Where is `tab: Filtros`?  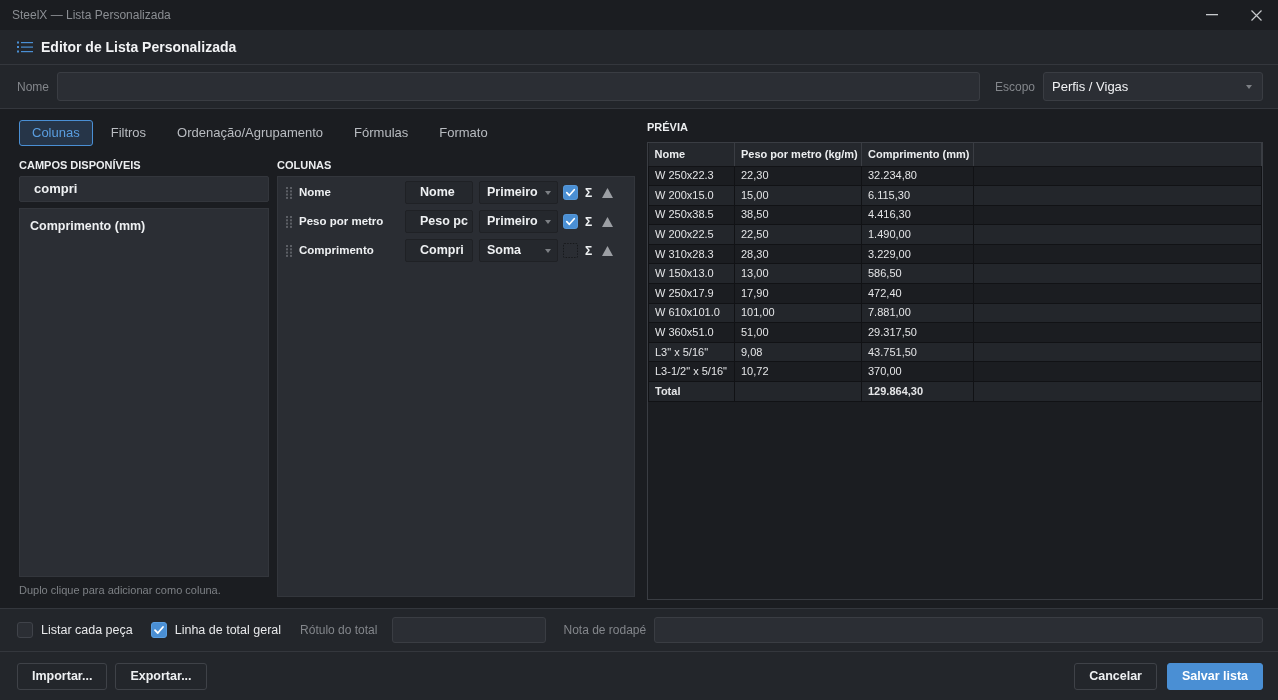 tab: Filtros is located at coordinates (128, 133).